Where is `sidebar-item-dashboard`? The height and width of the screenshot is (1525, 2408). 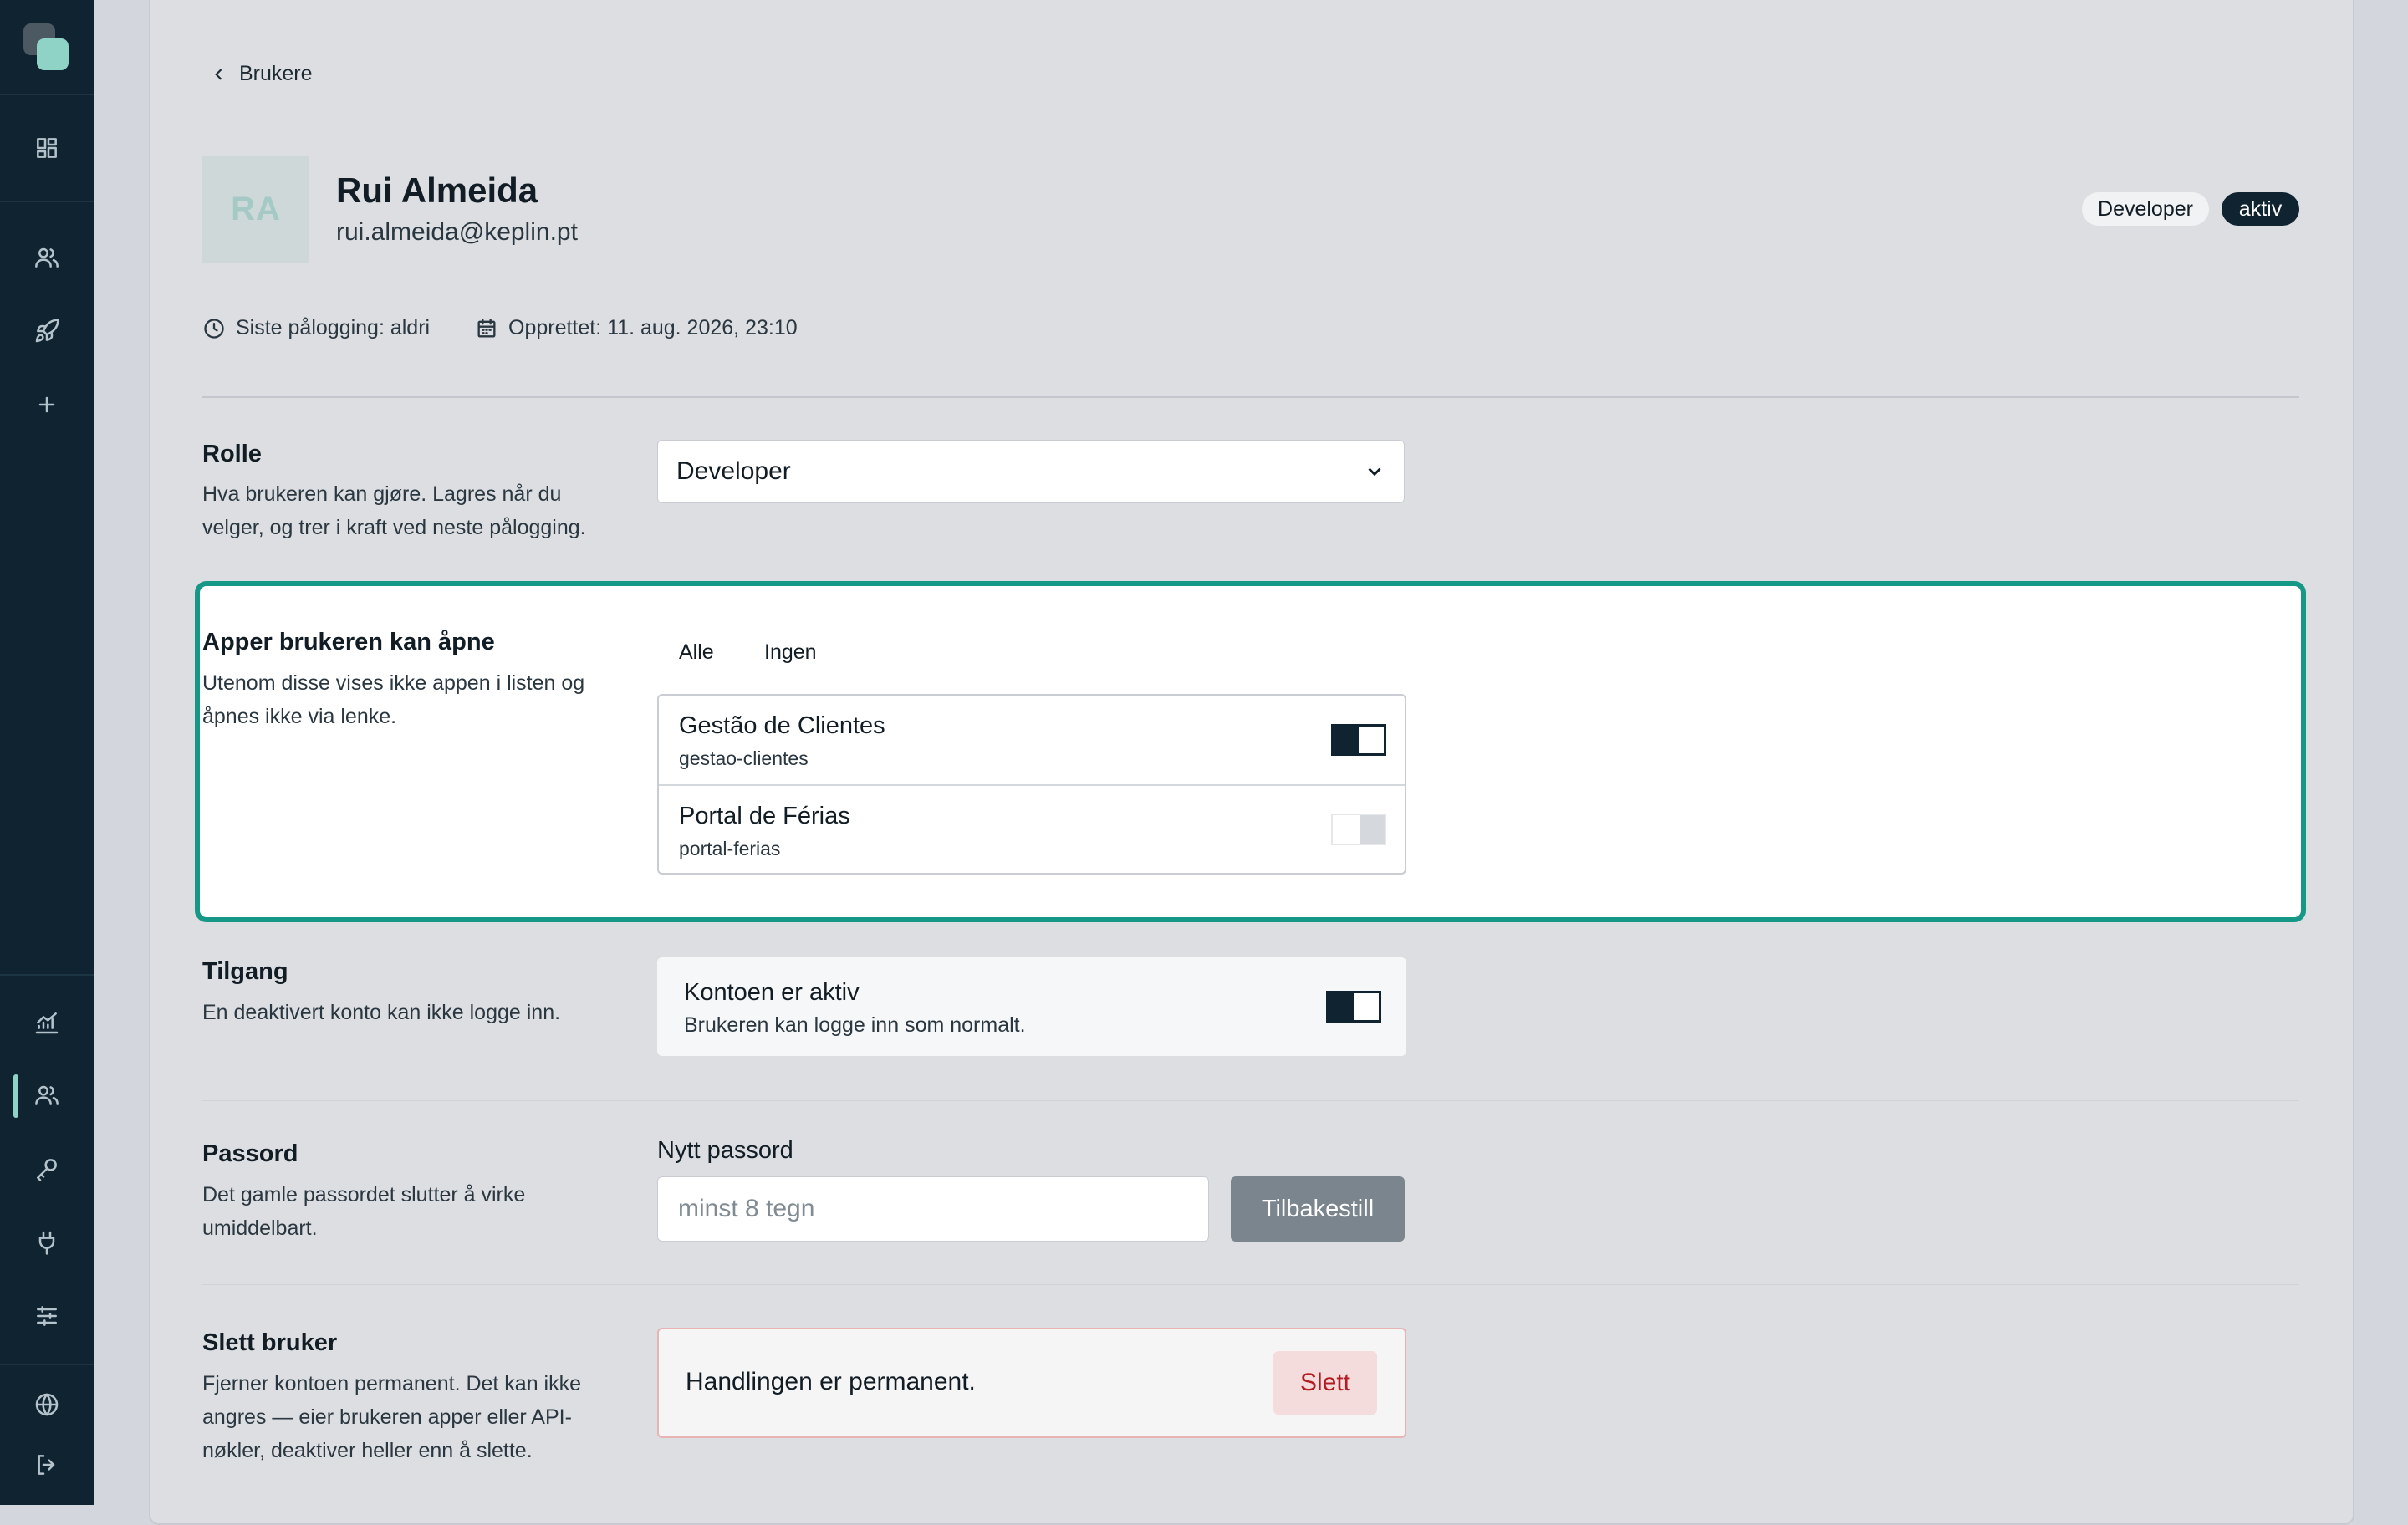
sidebar-item-dashboard is located at coordinates (46, 148).